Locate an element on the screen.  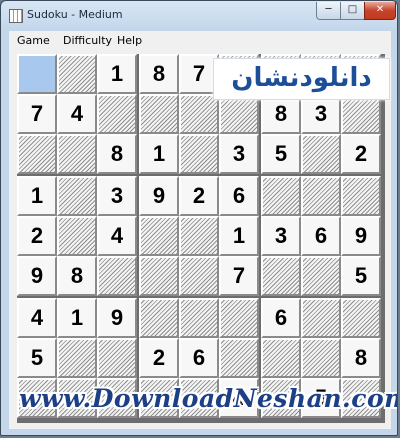
sudoku-cell-r1c3: 1 is located at coordinates (117, 74).